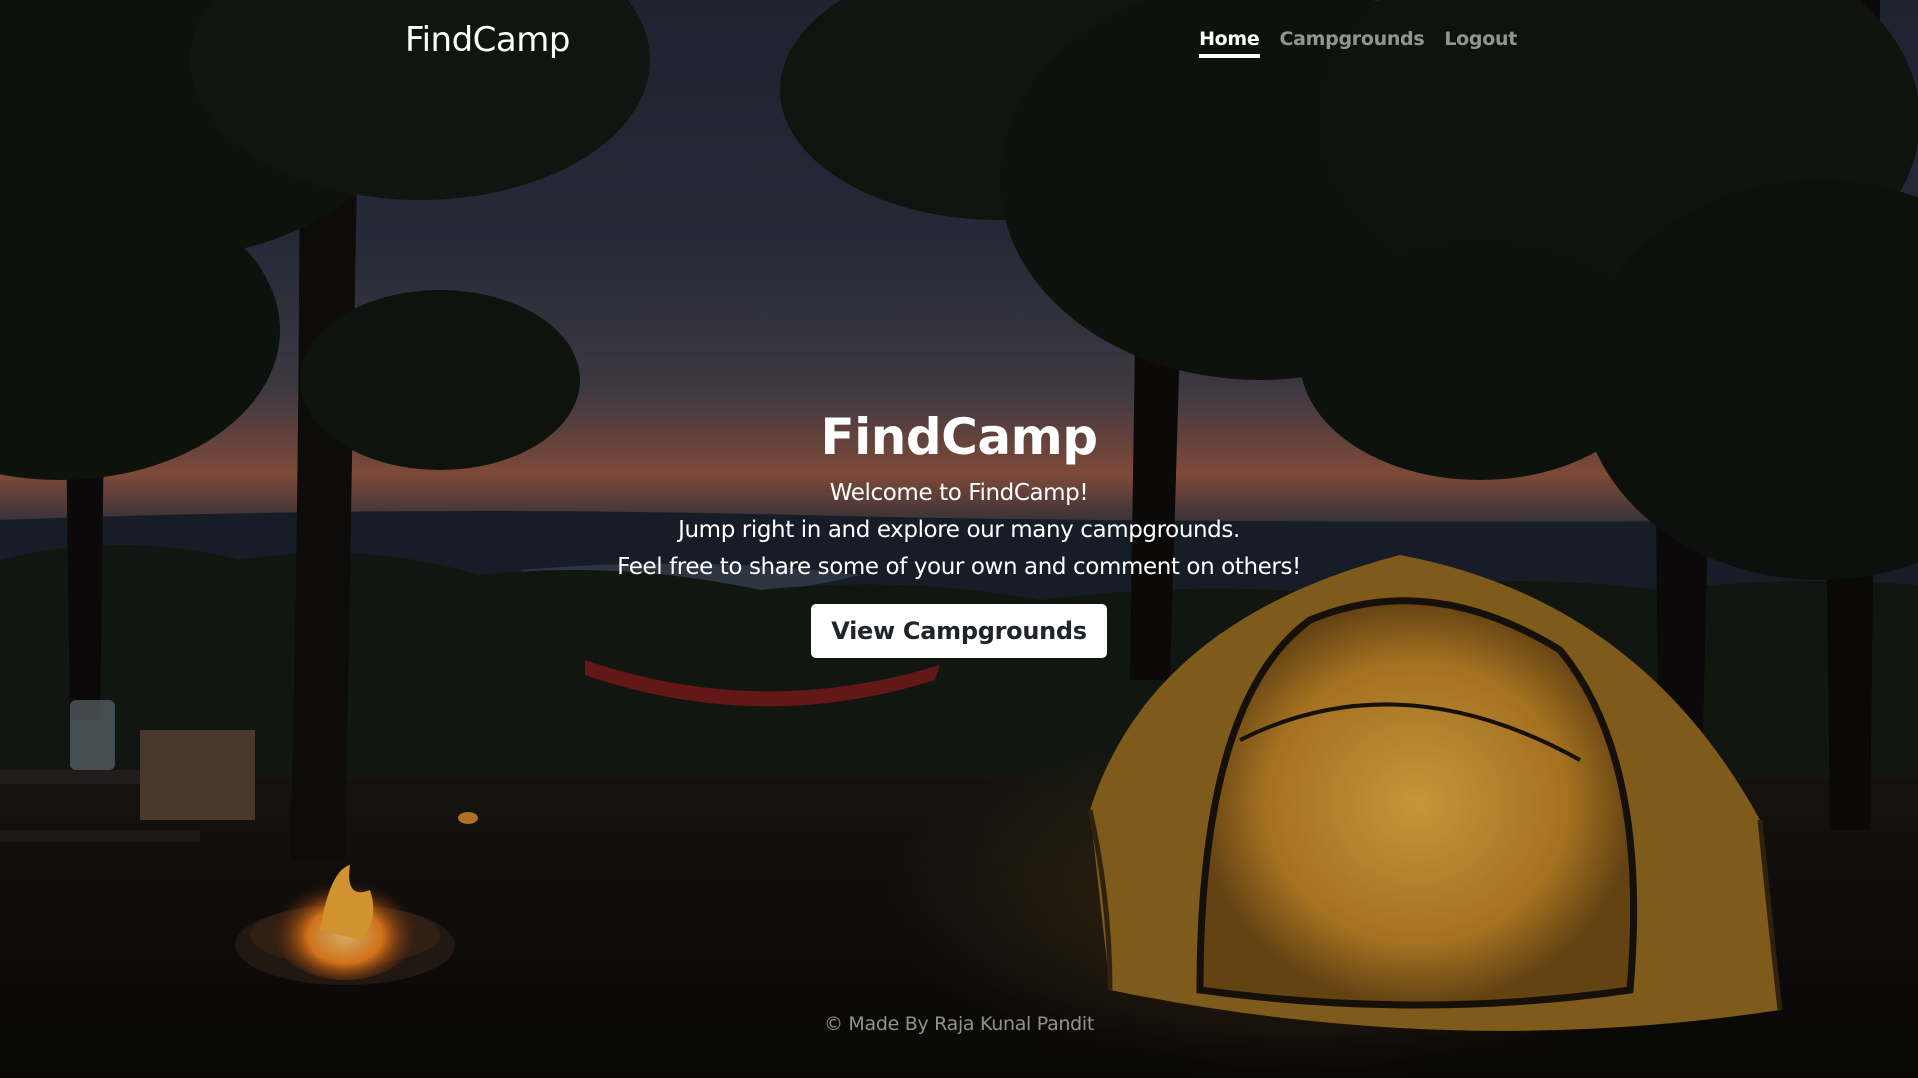 This screenshot has width=1918, height=1078. Describe the element at coordinates (1480, 43) in the screenshot. I see `nav-logout-link: Logout` at that location.